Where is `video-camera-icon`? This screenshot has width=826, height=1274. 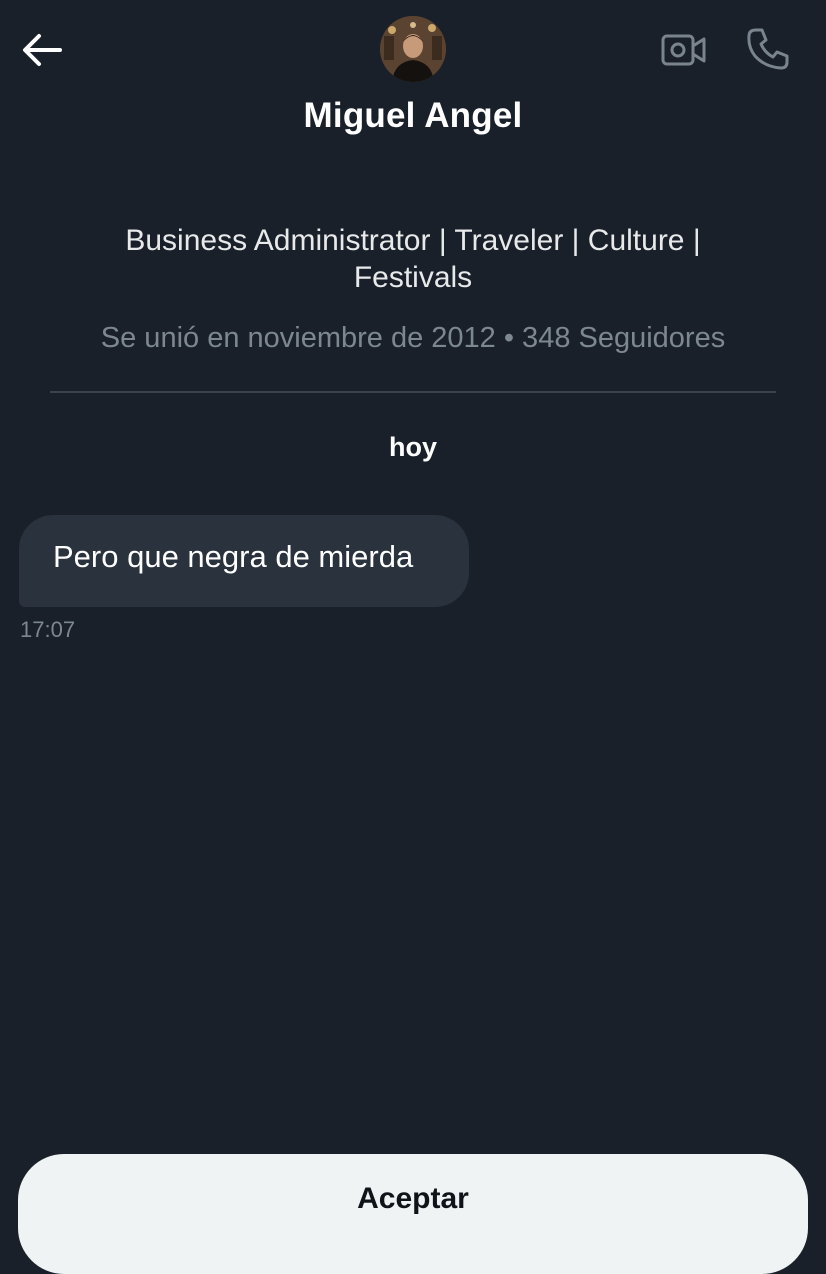 video-camera-icon is located at coordinates (683, 50).